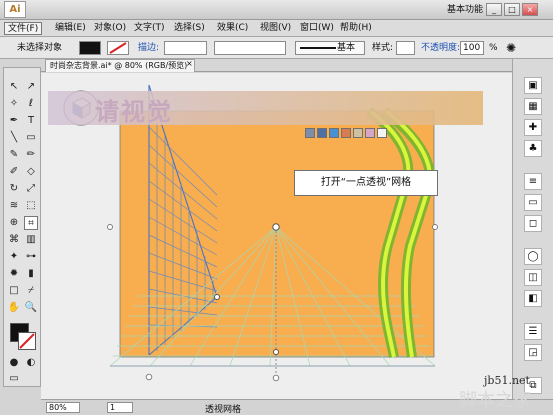 The width and height of the screenshot is (553, 415). What do you see at coordinates (14, 274) in the screenshot?
I see `symbol-sprayer-icon: ✹` at bounding box center [14, 274].